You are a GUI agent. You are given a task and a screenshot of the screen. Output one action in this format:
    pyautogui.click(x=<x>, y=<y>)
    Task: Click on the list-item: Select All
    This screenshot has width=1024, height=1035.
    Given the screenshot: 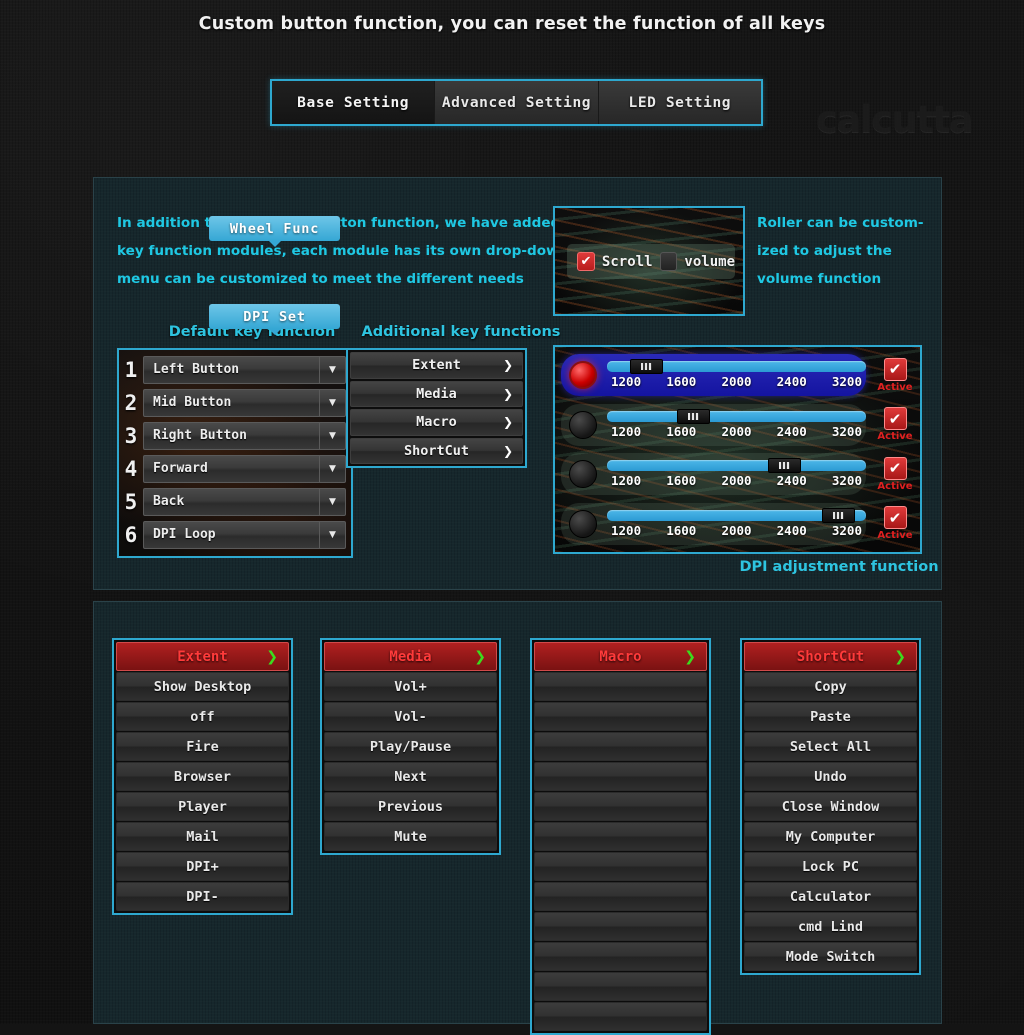 What is the action you would take?
    pyautogui.click(x=830, y=746)
    